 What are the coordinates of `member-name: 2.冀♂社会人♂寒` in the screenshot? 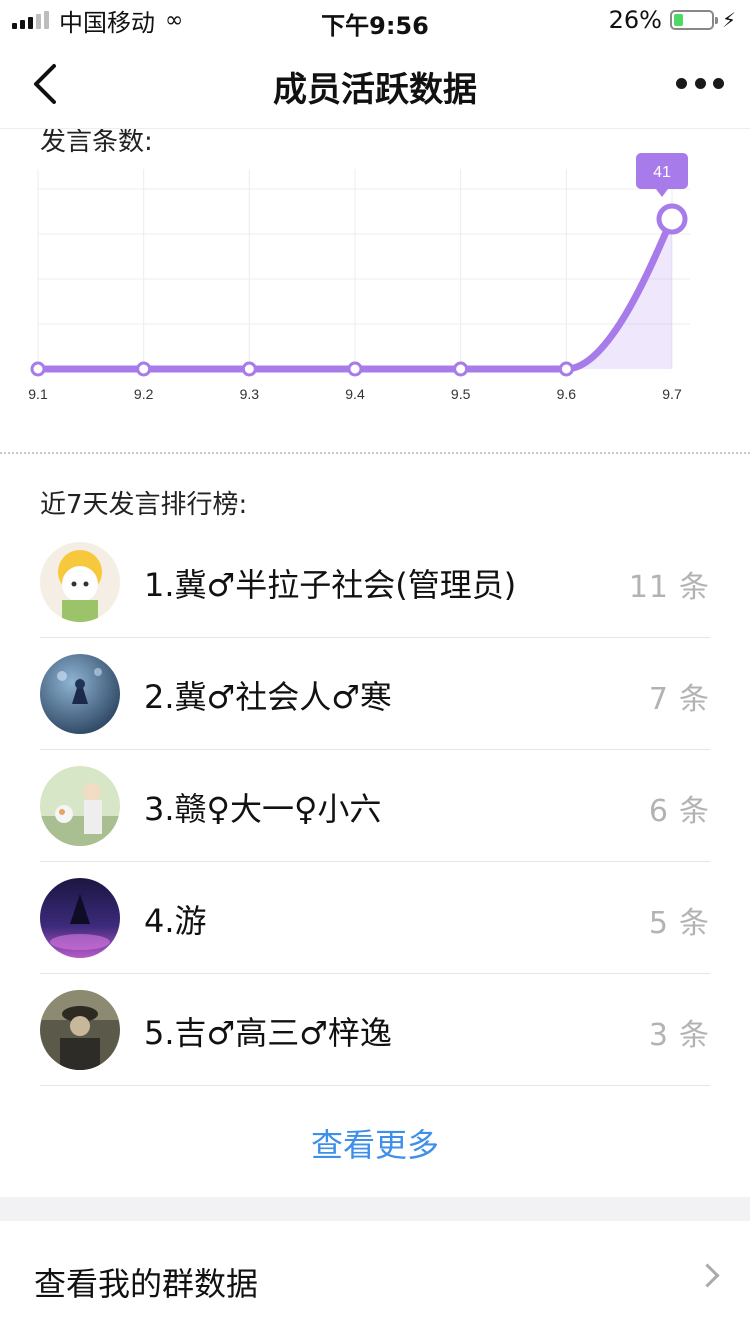 It's located at (268, 697).